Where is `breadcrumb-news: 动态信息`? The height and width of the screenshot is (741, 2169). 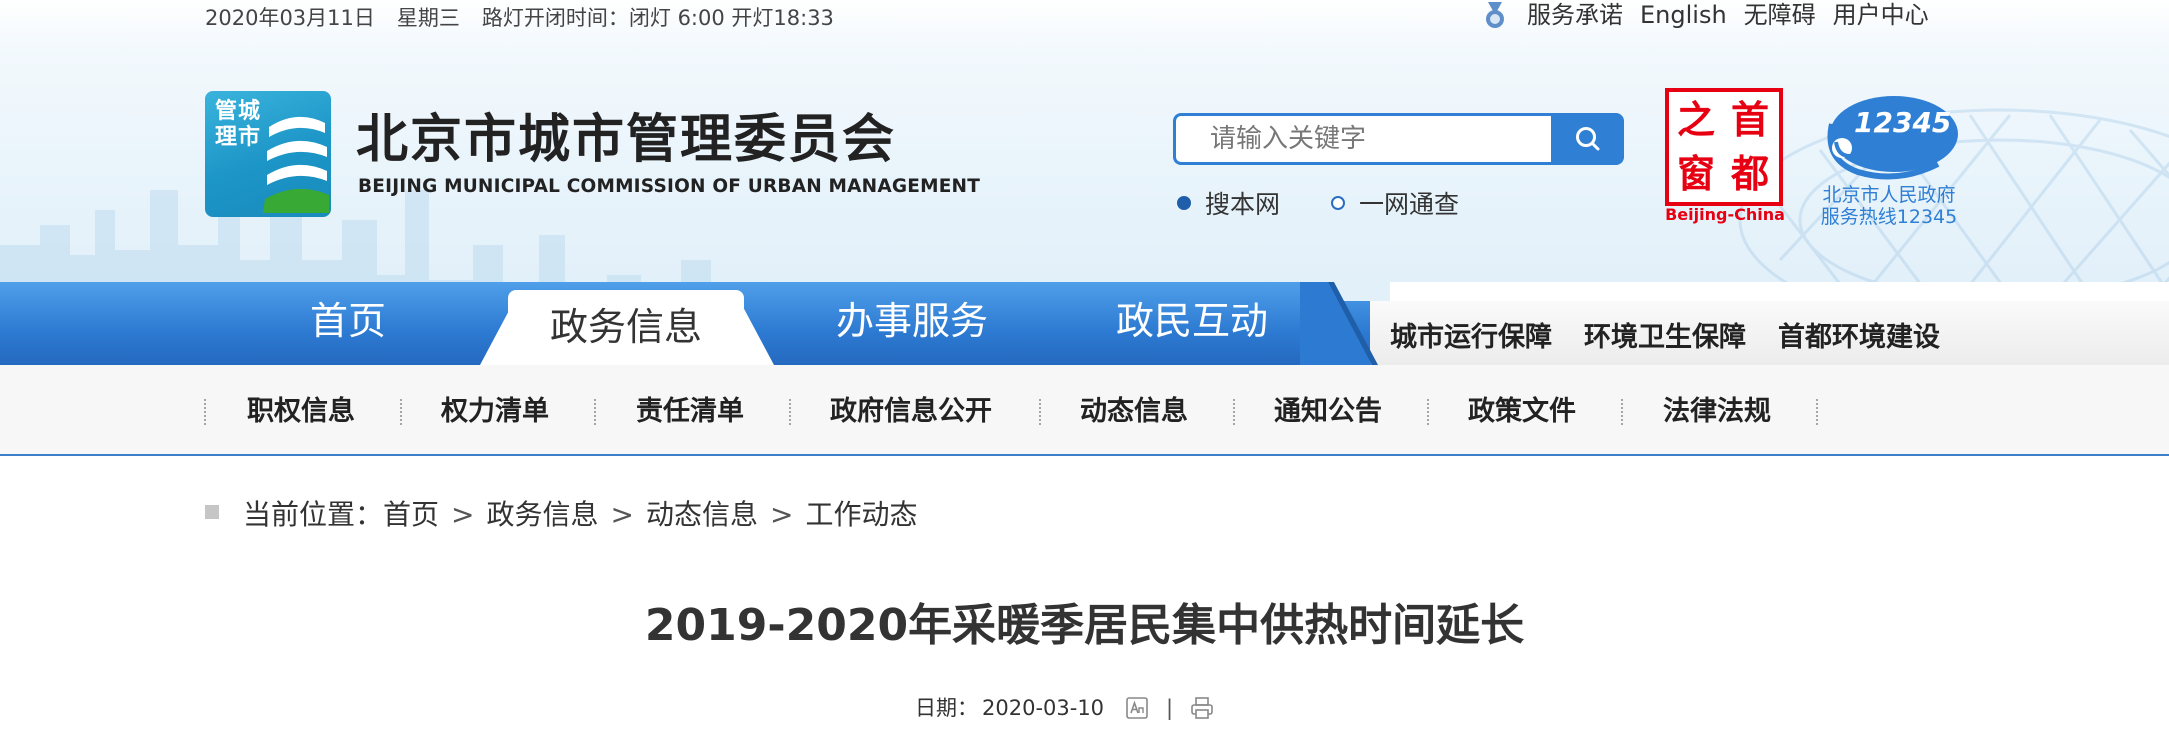 breadcrumb-news: 动态信息 is located at coordinates (702, 514).